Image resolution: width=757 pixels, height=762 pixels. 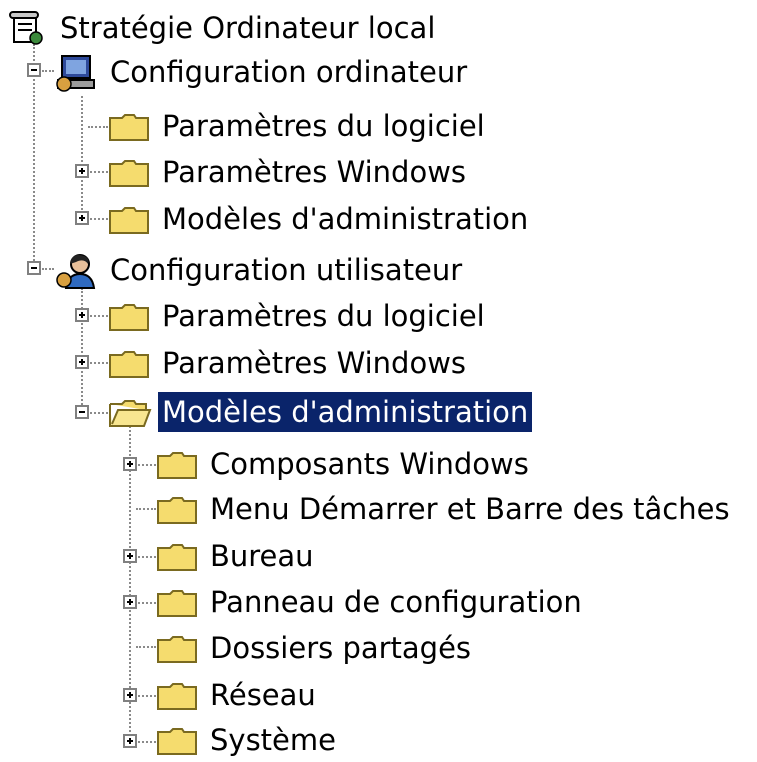 I want to click on tree-item-user-windows-settings: Paramètres Windows, so click(x=289, y=363).